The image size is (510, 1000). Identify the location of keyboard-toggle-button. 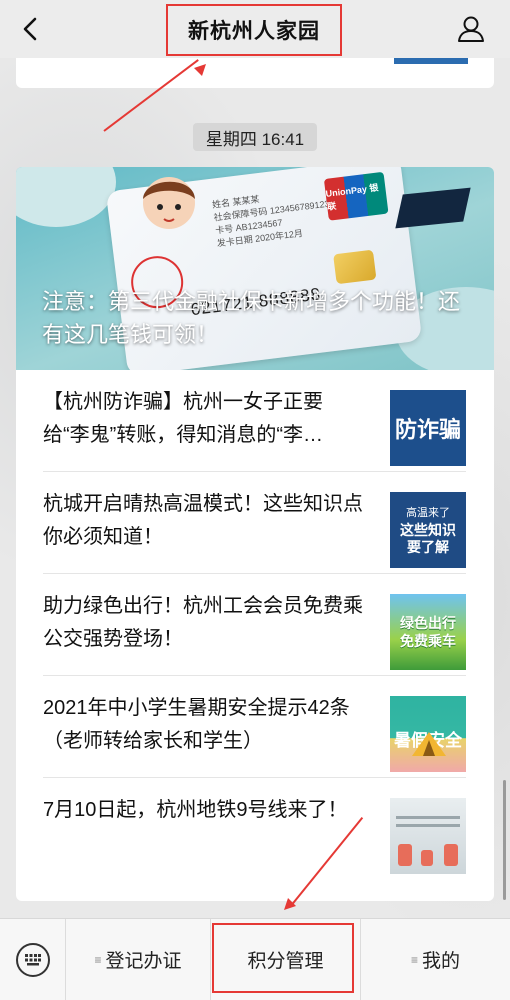
(33, 959).